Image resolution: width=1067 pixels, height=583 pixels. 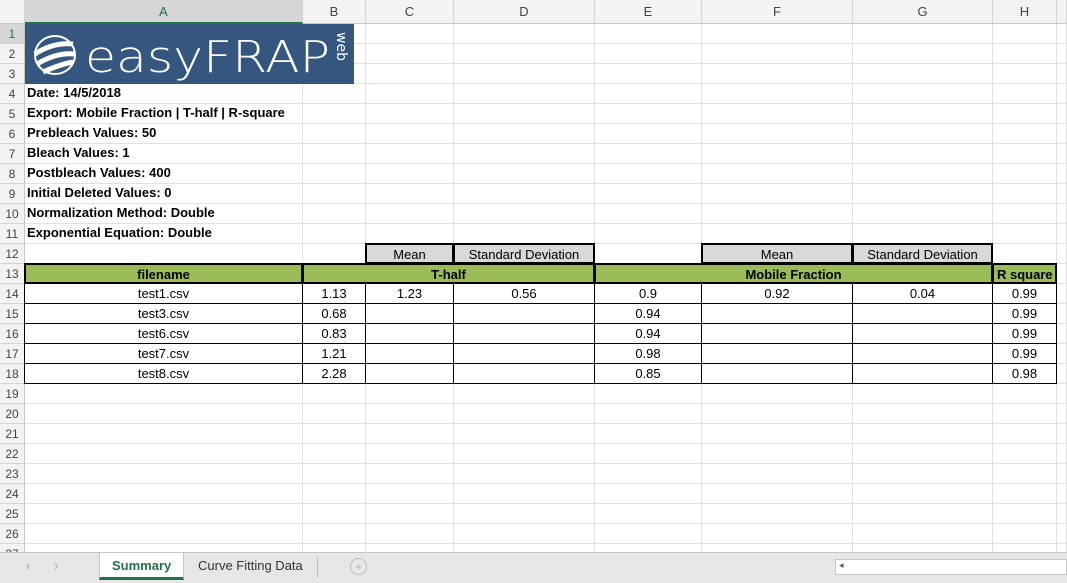 What do you see at coordinates (12, 214) in the screenshot?
I see `row-header-10: 10` at bounding box center [12, 214].